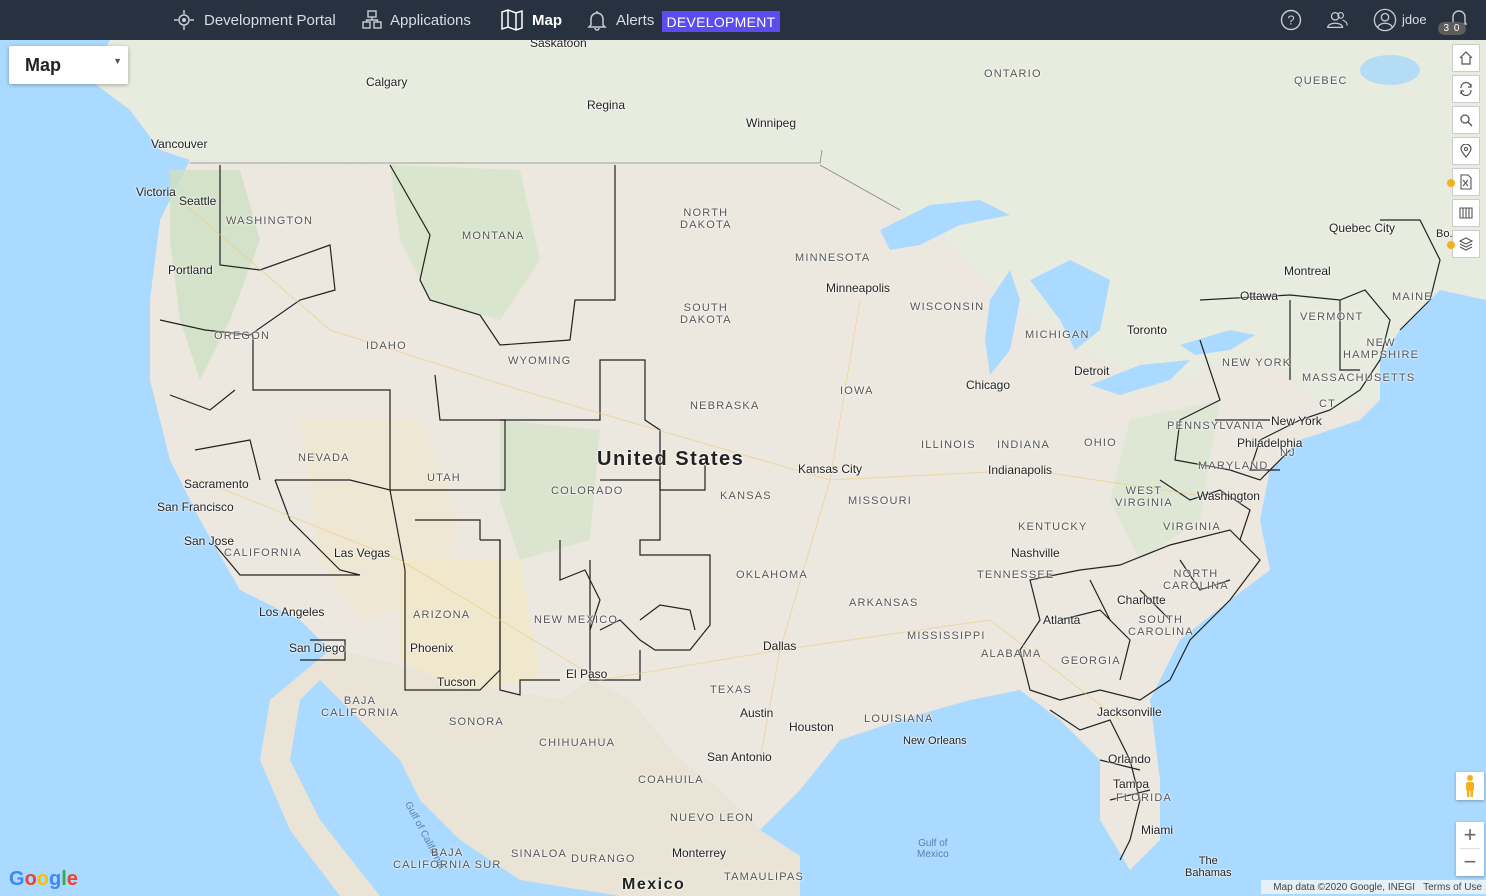  What do you see at coordinates (671, 459) in the screenshot?
I see `label-united-states: United States` at bounding box center [671, 459].